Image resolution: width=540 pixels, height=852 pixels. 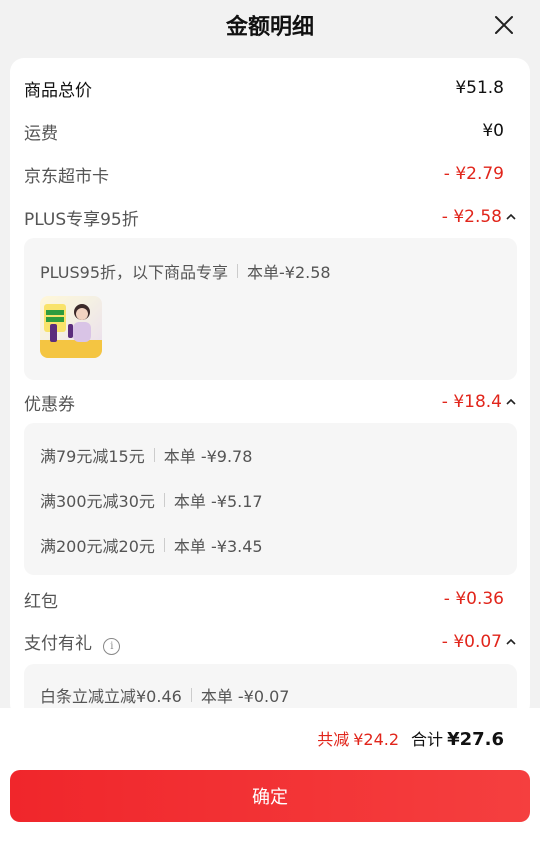 What do you see at coordinates (218, 546) in the screenshot?
I see `coupon-per-order: 本单 -¥3.45` at bounding box center [218, 546].